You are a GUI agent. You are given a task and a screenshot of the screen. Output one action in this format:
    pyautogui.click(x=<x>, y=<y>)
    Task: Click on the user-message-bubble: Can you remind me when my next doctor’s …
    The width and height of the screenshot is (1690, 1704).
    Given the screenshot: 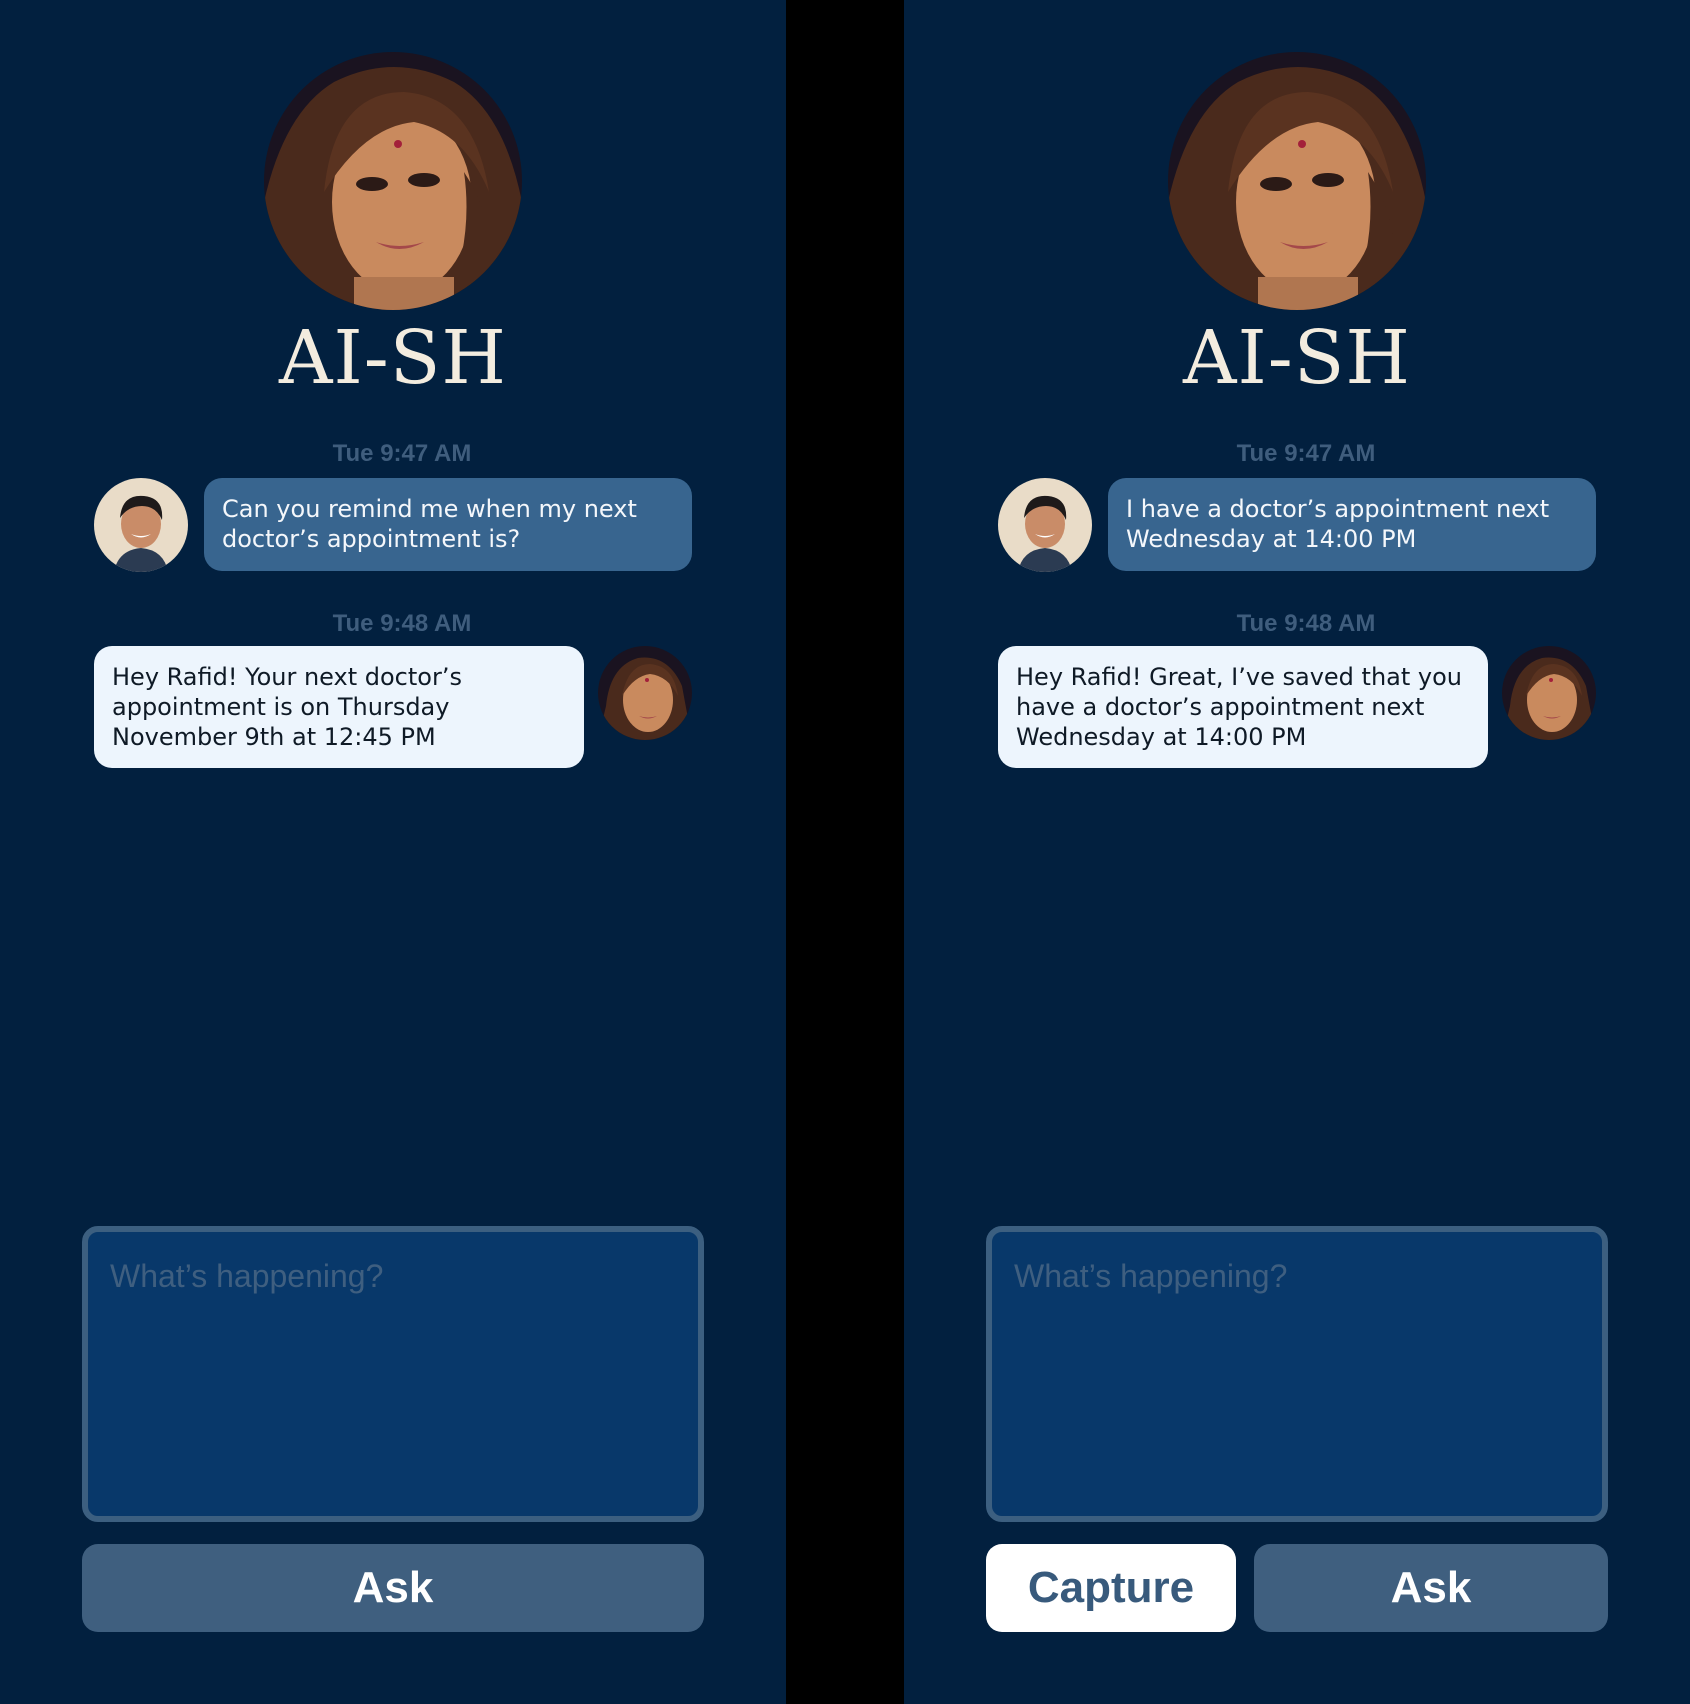 What is the action you would take?
    pyautogui.click(x=448, y=524)
    